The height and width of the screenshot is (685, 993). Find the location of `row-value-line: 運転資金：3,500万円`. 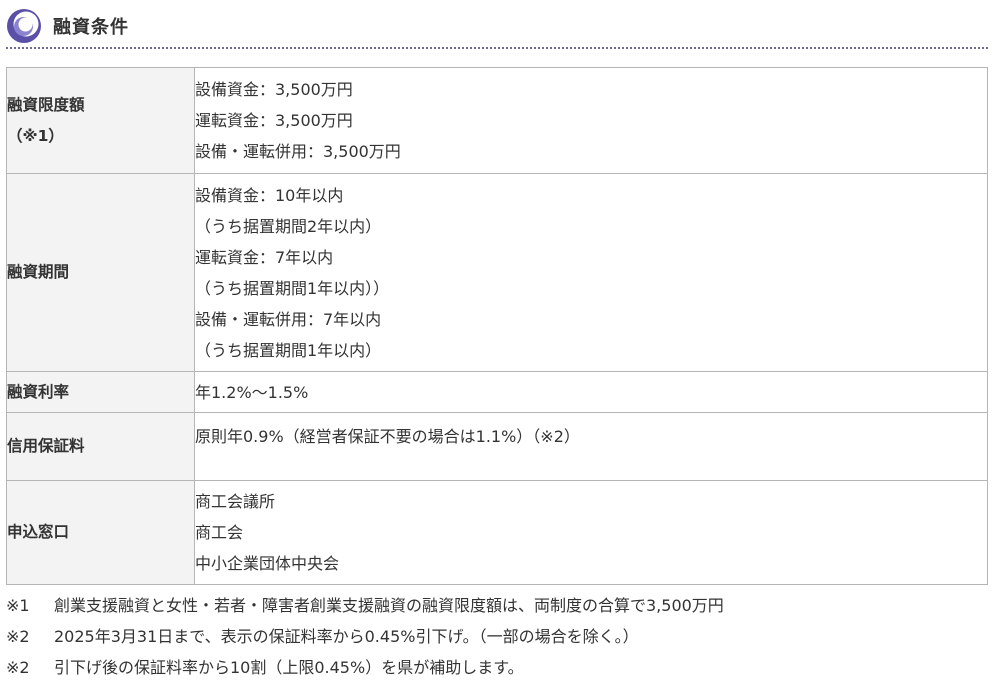

row-value-line: 運転資金：3,500万円 is located at coordinates (274, 120).